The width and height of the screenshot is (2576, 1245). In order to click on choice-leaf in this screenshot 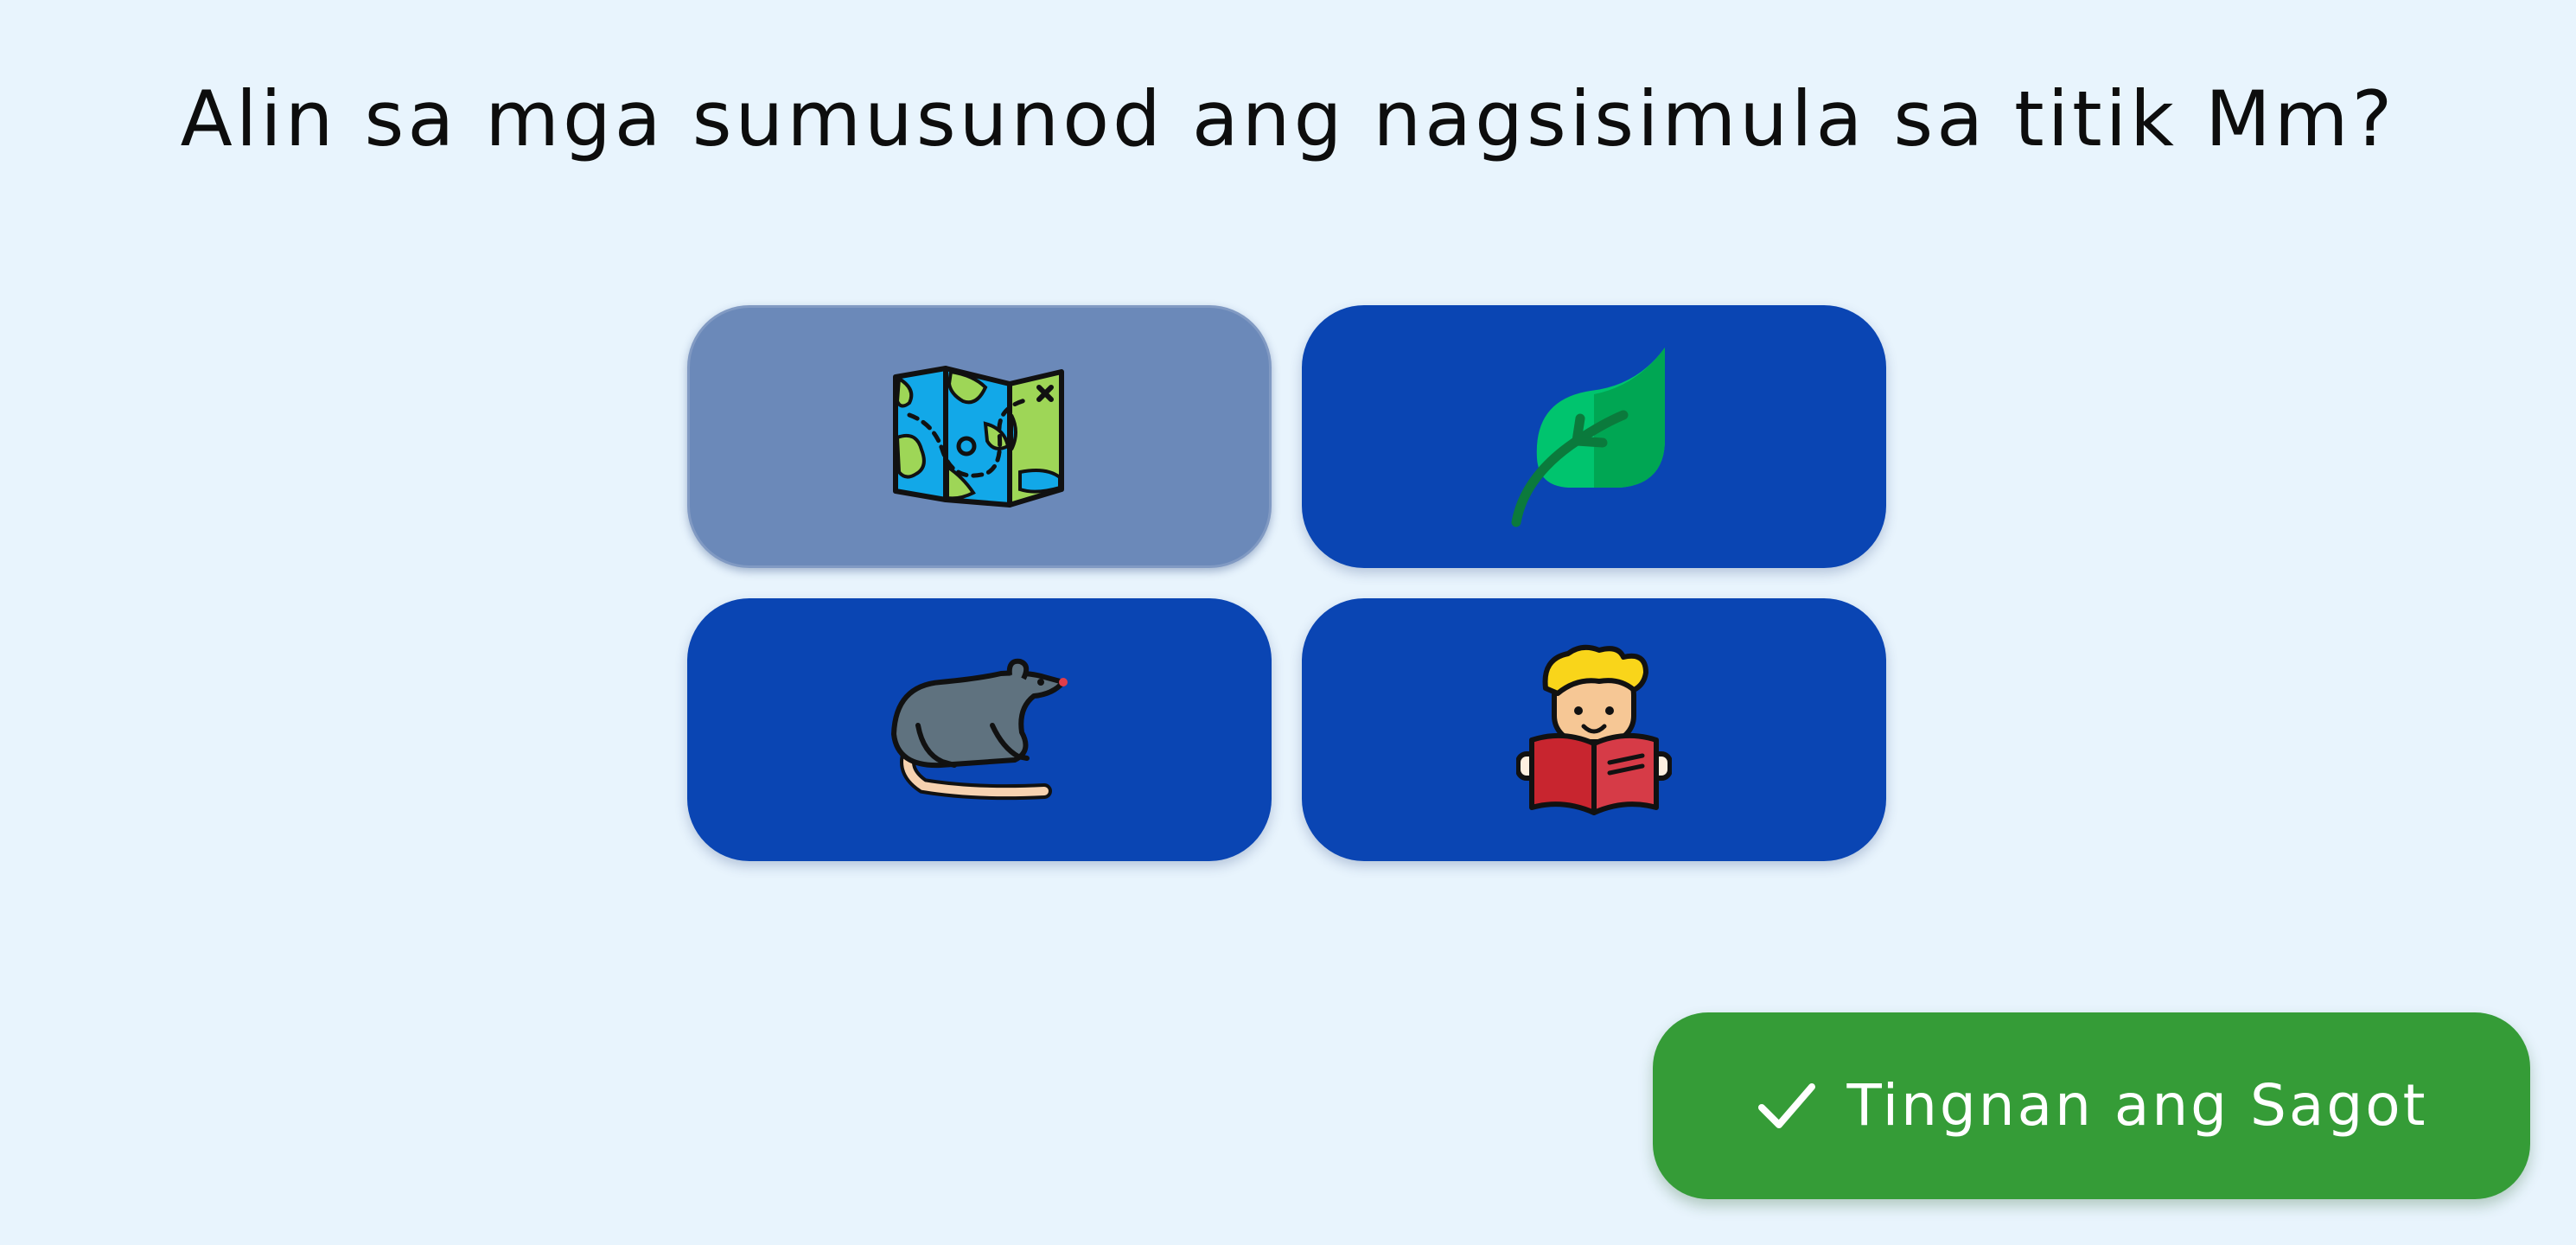, I will do `click(1594, 436)`.